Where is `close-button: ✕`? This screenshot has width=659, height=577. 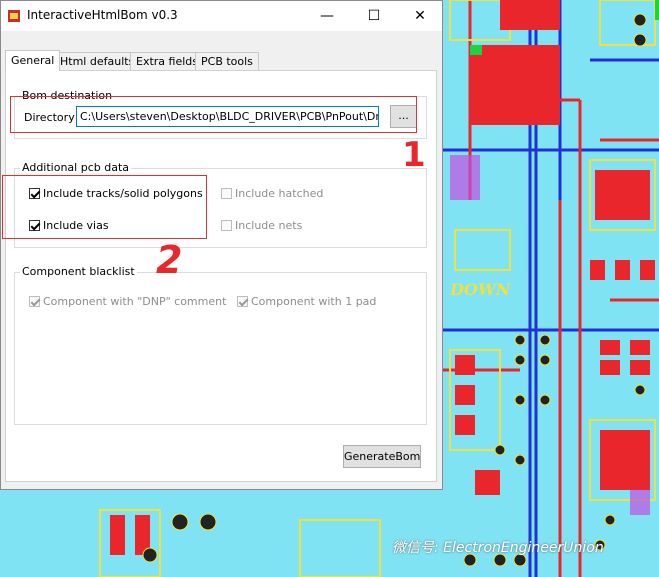 close-button: ✕ is located at coordinates (420, 16).